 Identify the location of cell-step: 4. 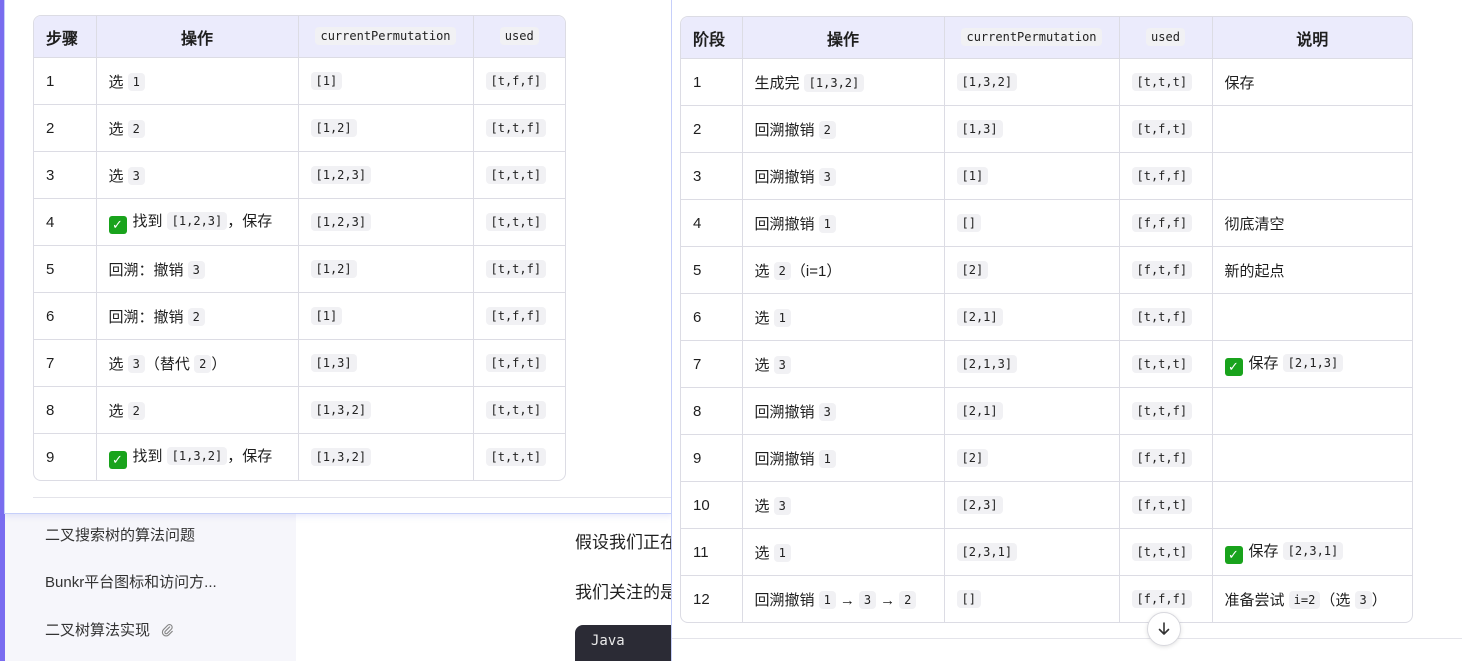
(712, 223).